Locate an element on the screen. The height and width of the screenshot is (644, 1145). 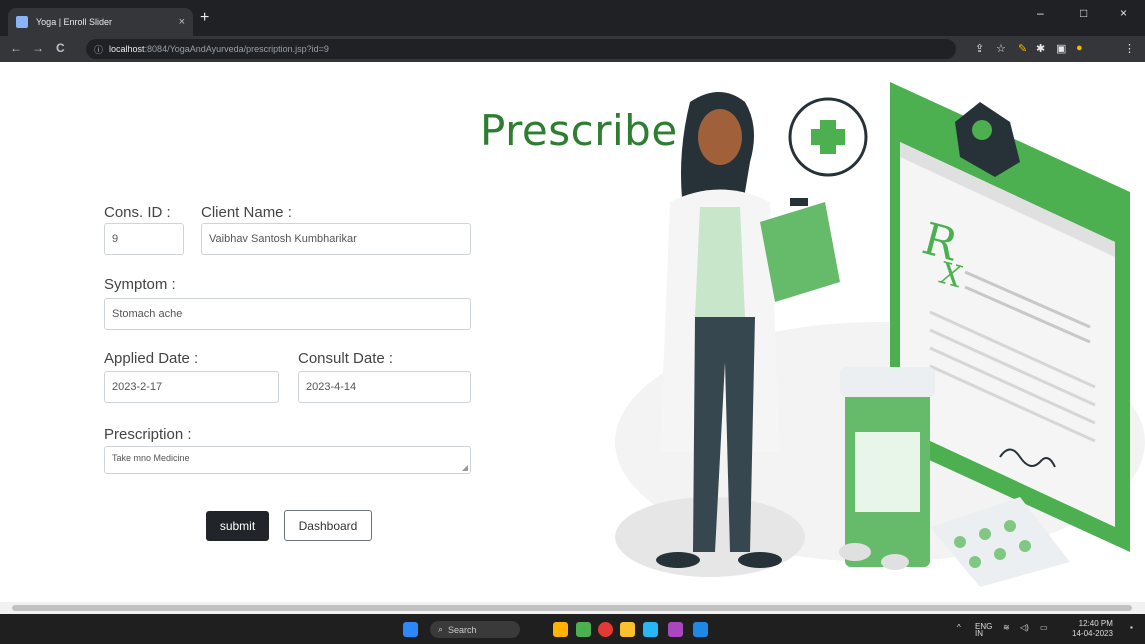
scrollbar-thumb is located at coordinates (572, 608).